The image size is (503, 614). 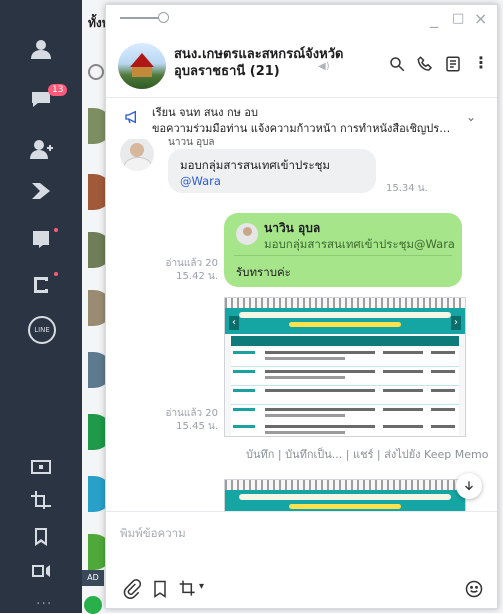 I want to click on attach-icon, so click(x=132, y=589).